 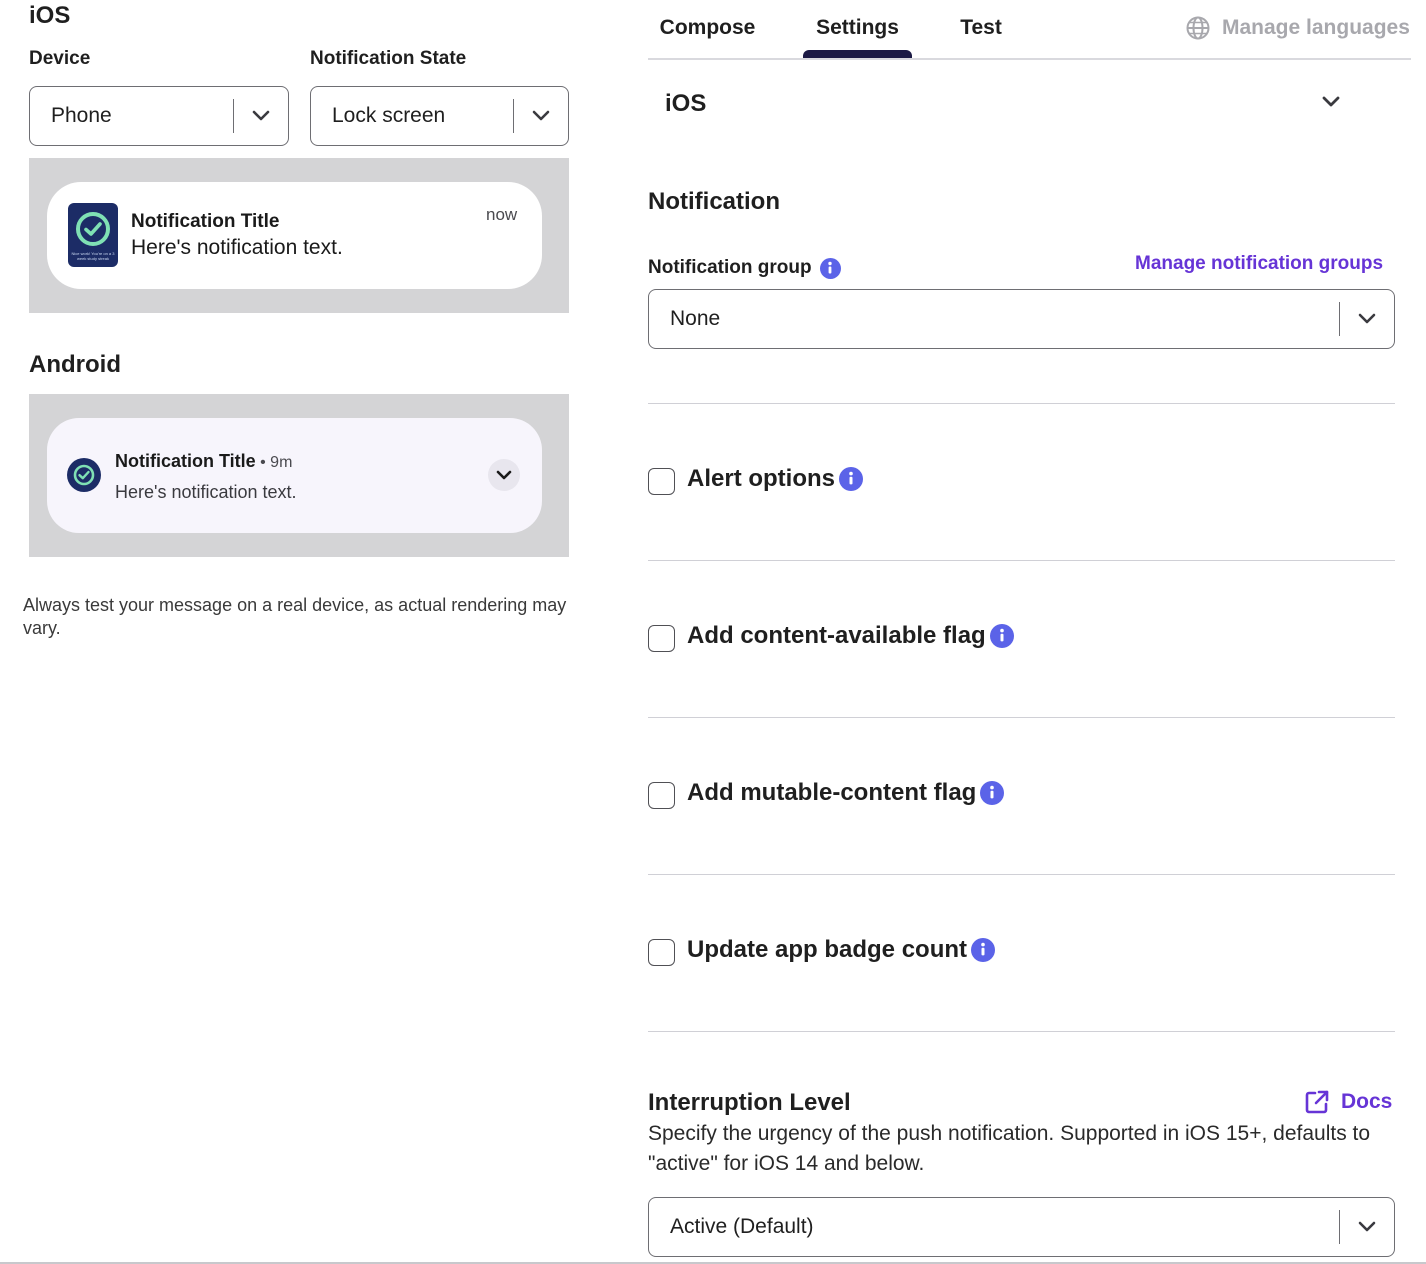 What do you see at coordinates (661, 795) in the screenshot?
I see `mutable-content-checkbox` at bounding box center [661, 795].